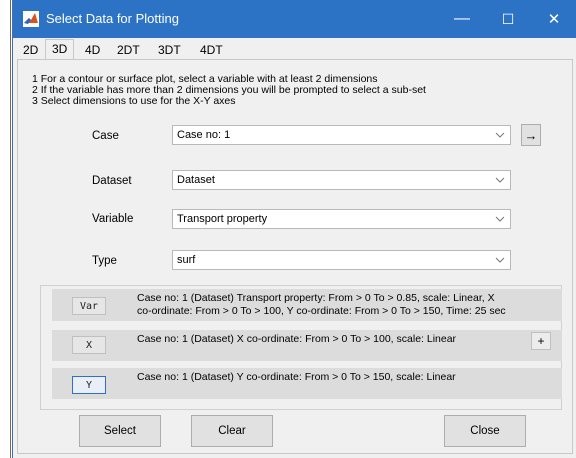  What do you see at coordinates (89, 385) in the screenshot?
I see `y-axis-button: Y` at bounding box center [89, 385].